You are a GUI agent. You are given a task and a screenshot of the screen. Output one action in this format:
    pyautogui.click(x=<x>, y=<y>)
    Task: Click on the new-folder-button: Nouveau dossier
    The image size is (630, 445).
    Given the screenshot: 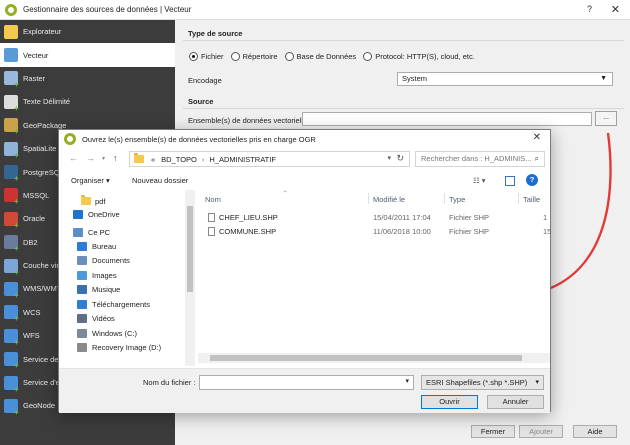 What is the action you would take?
    pyautogui.click(x=160, y=180)
    